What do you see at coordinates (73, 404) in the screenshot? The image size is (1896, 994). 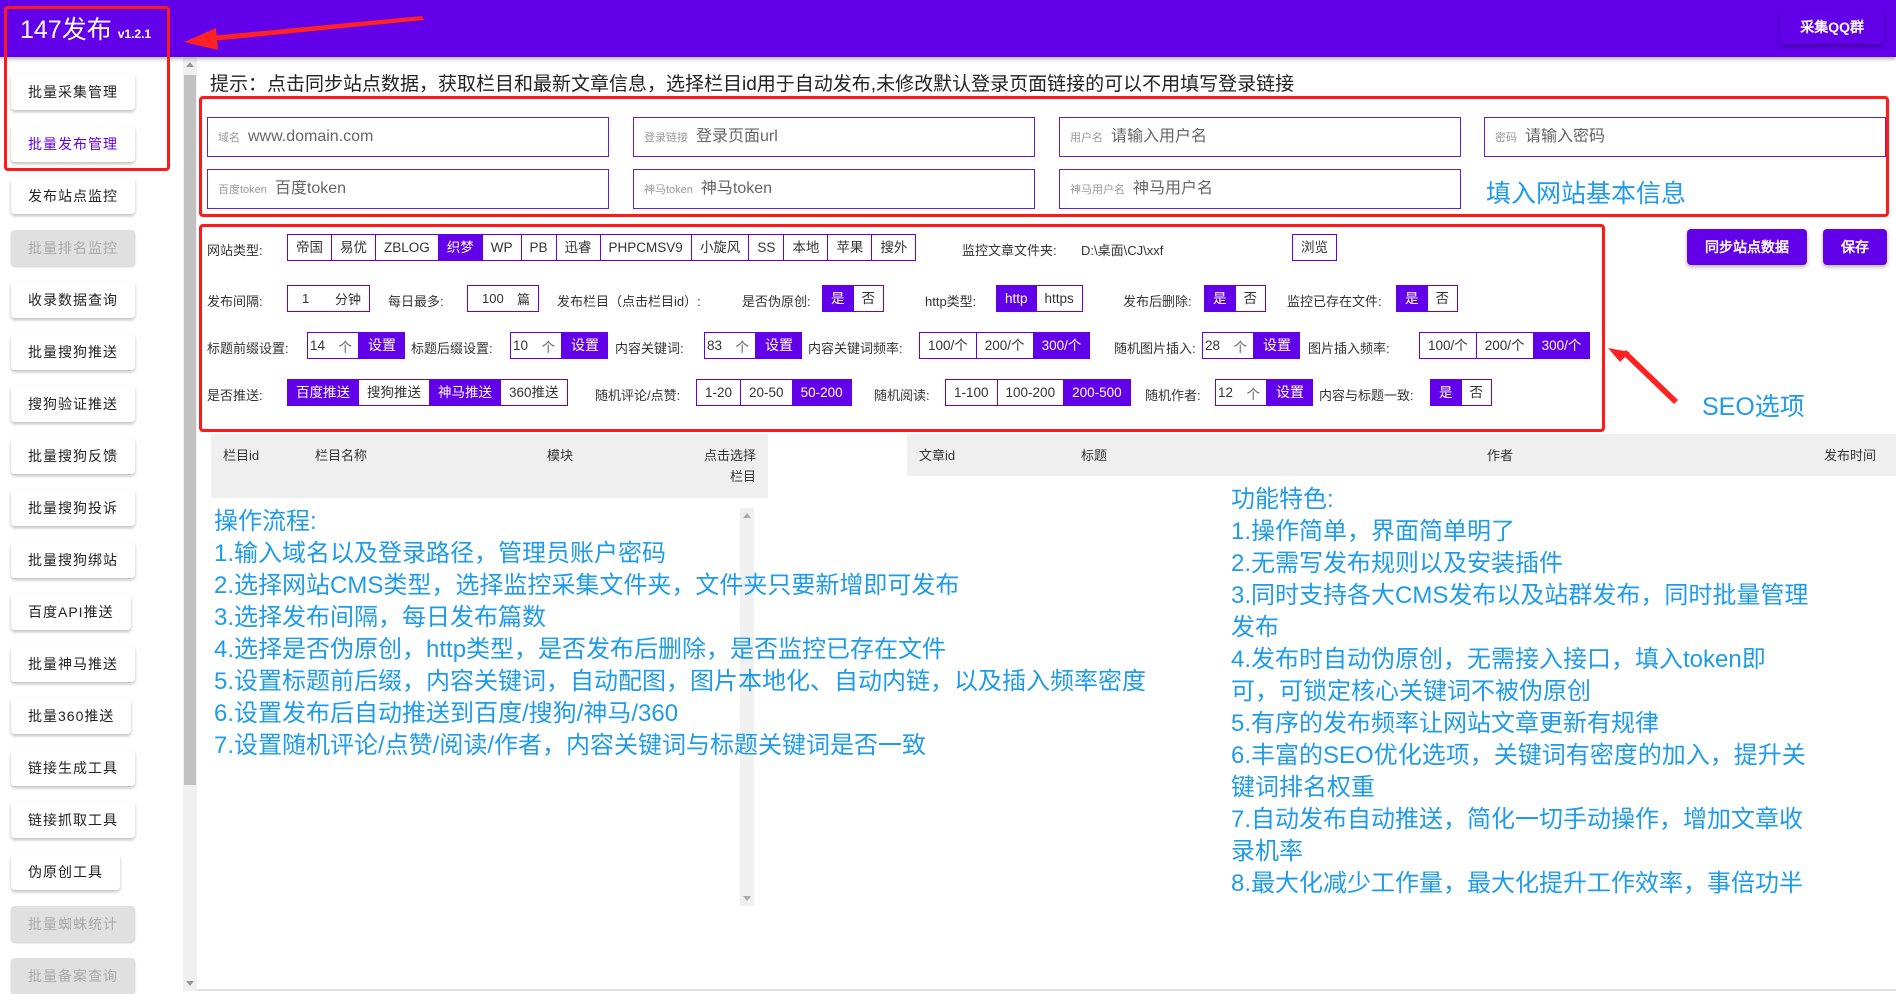 I see `sidebar-item-sogou-verify-push: 搜狗验证推送` at bounding box center [73, 404].